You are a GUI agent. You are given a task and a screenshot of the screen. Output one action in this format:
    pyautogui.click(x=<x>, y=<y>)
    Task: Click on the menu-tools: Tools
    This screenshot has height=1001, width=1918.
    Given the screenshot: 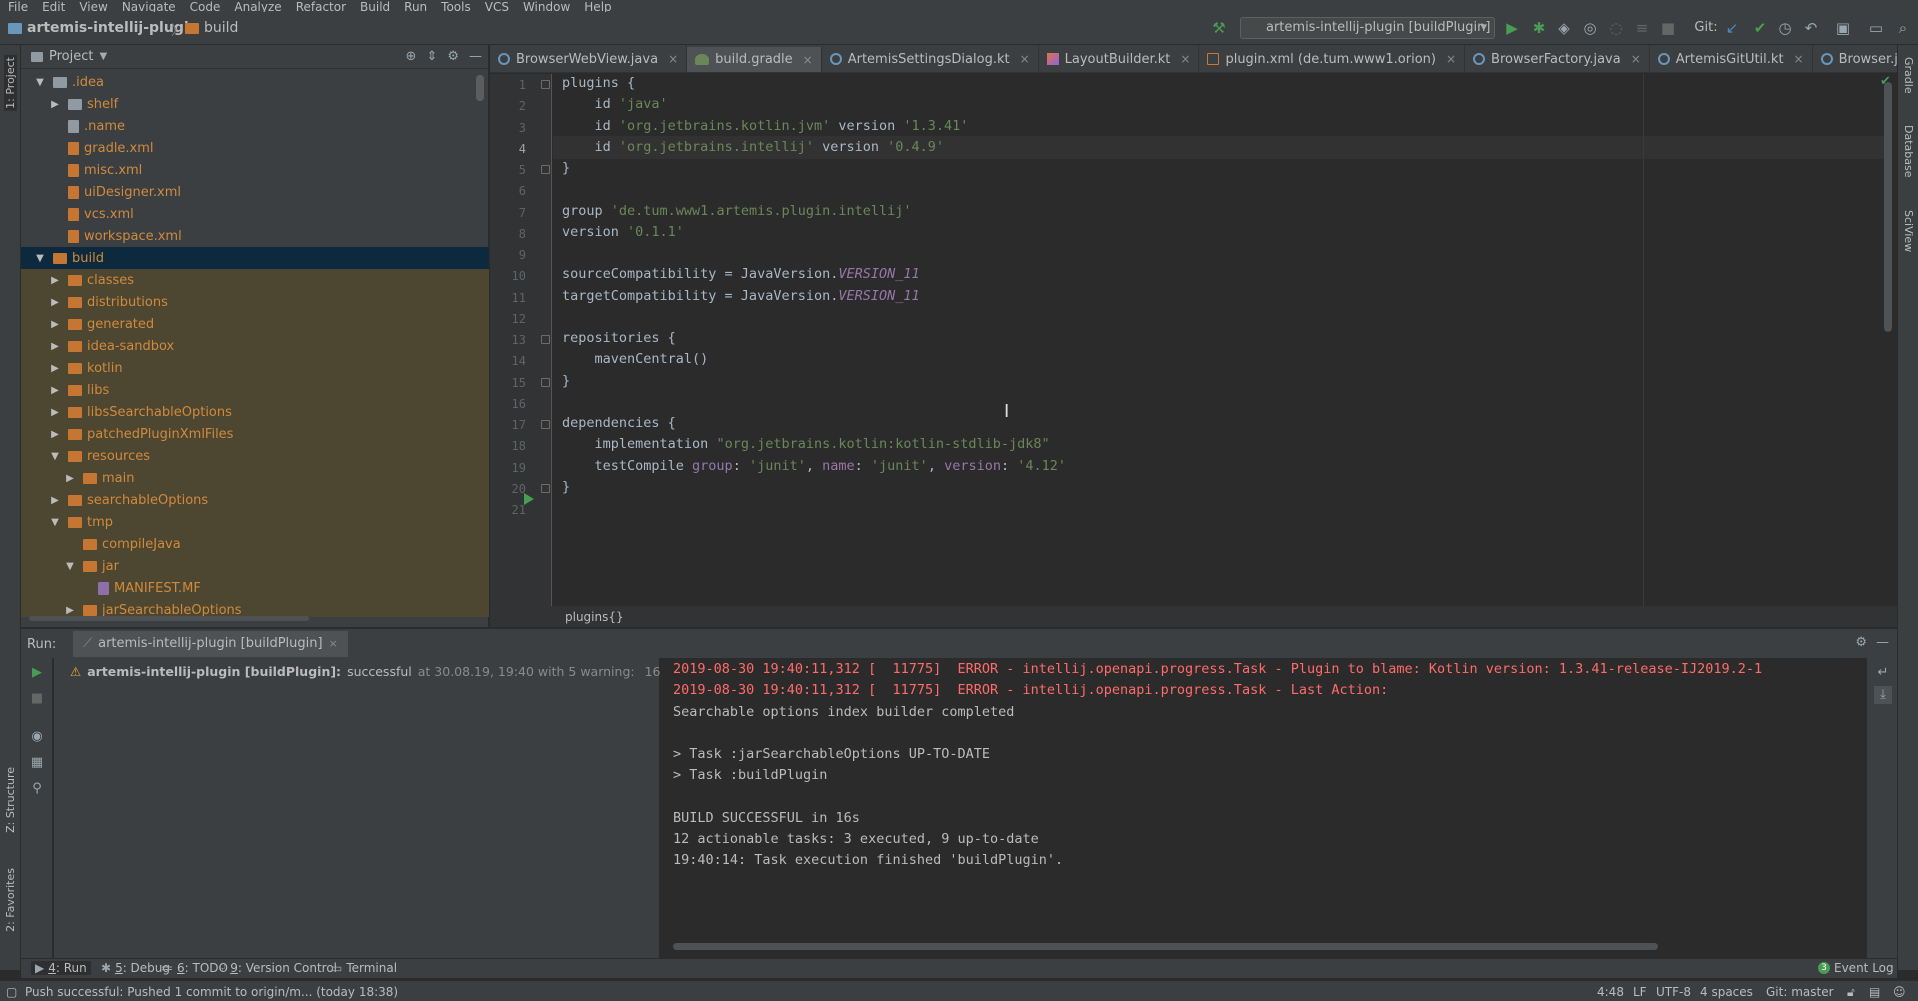 What is the action you would take?
    pyautogui.click(x=456, y=6)
    